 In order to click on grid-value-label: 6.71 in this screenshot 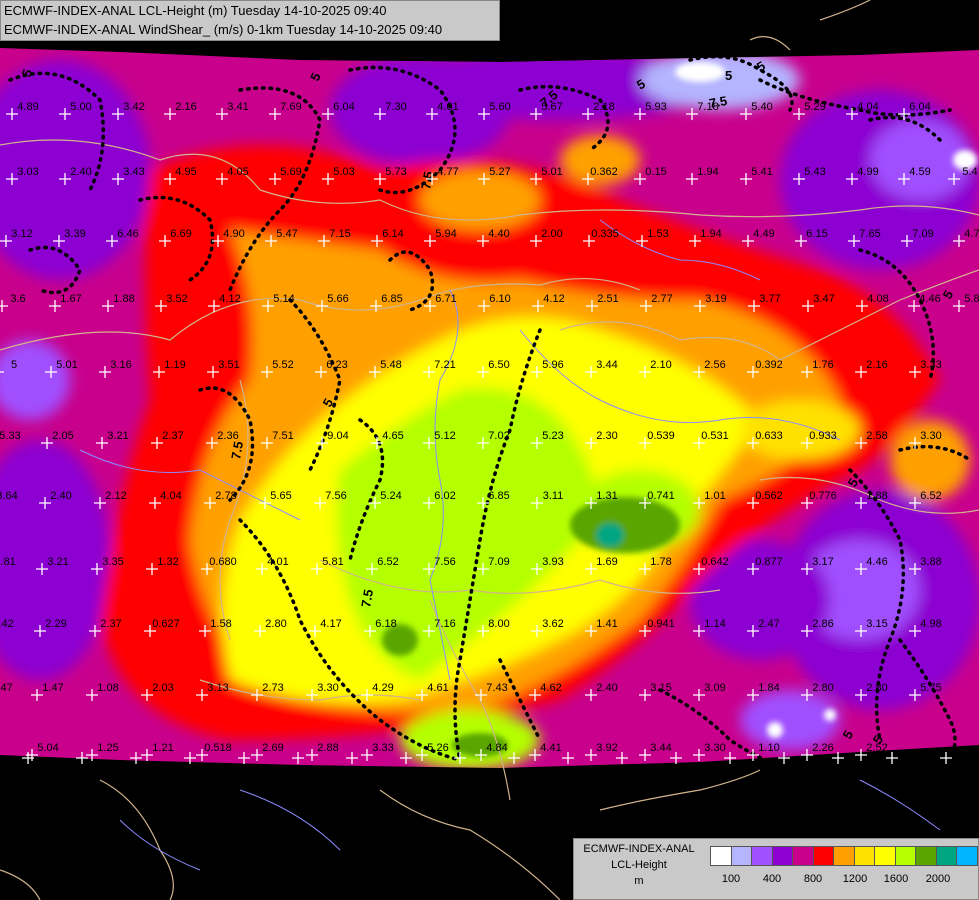, I will do `click(445, 299)`.